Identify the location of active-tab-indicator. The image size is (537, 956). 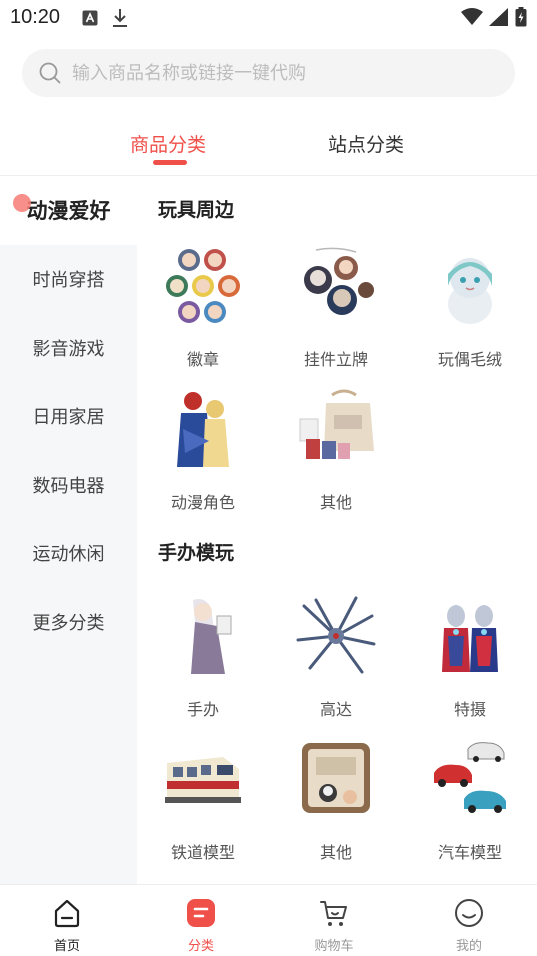
(170, 162).